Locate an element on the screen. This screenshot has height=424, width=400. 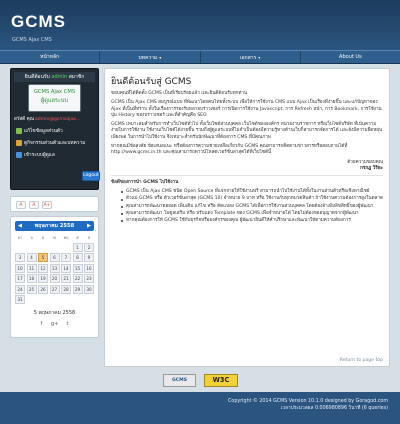
menu-my-activity: ดูกิจกรรมส่วนตัวและบทความ is located at coordinates (54, 143).